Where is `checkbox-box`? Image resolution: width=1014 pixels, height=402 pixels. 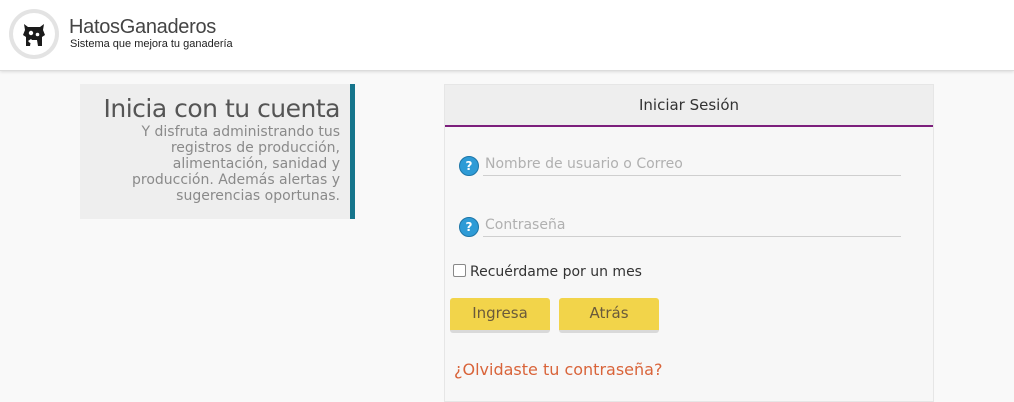
checkbox-box is located at coordinates (459, 270).